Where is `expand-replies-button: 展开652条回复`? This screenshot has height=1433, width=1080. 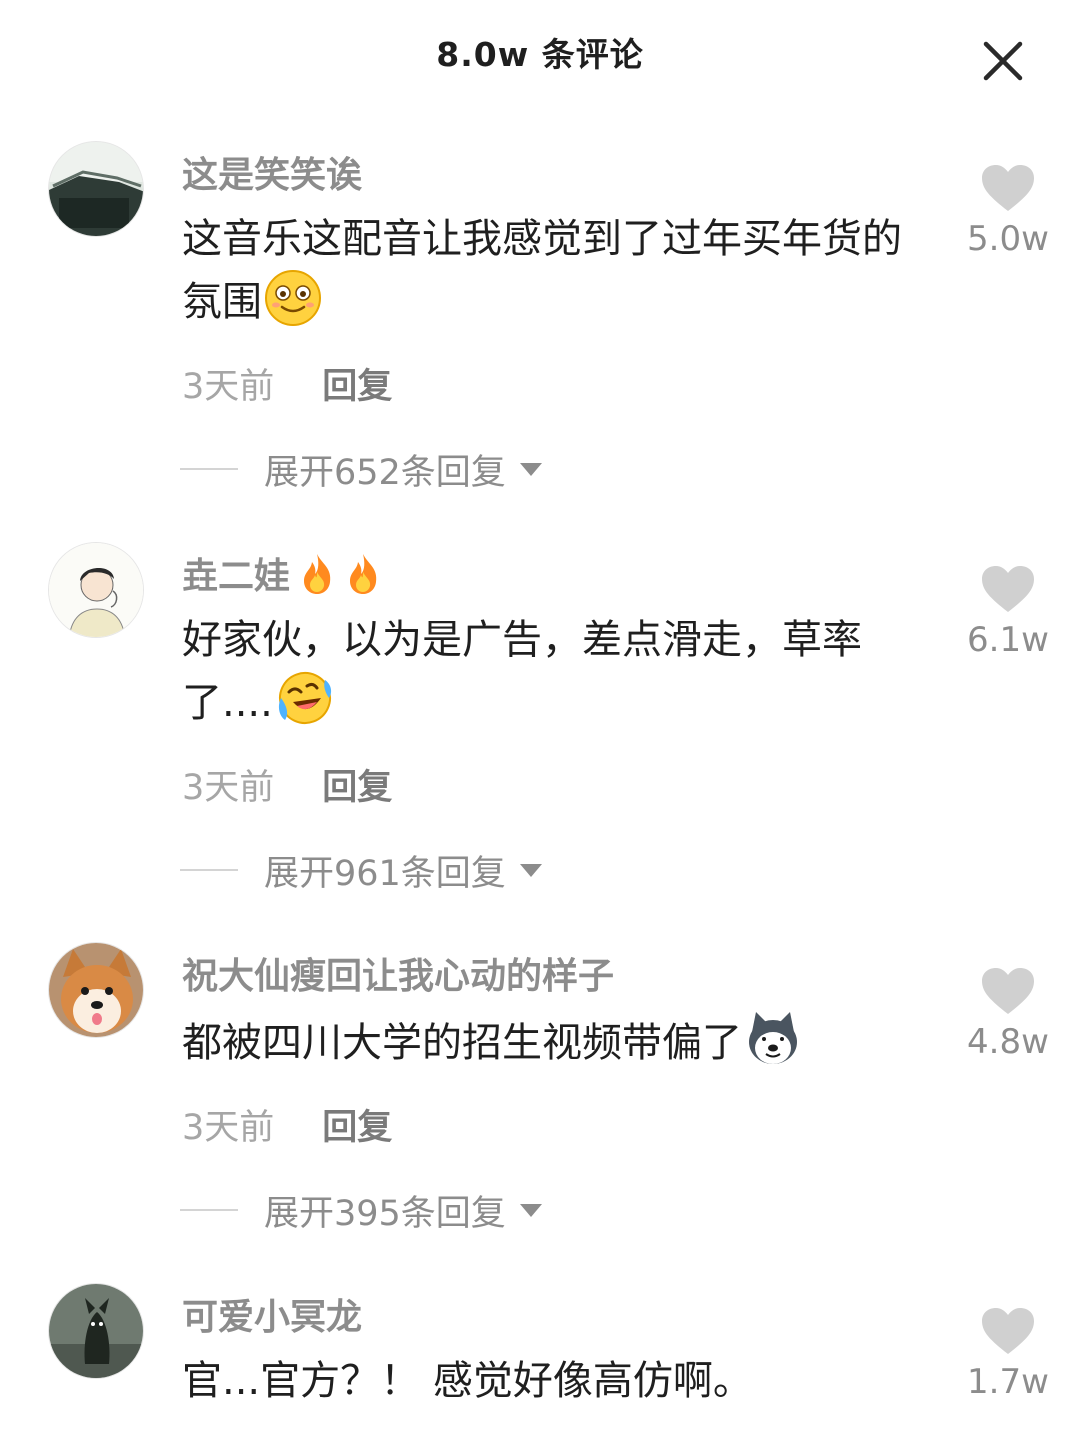
expand-replies-button: 展开652条回复 is located at coordinates (362, 469).